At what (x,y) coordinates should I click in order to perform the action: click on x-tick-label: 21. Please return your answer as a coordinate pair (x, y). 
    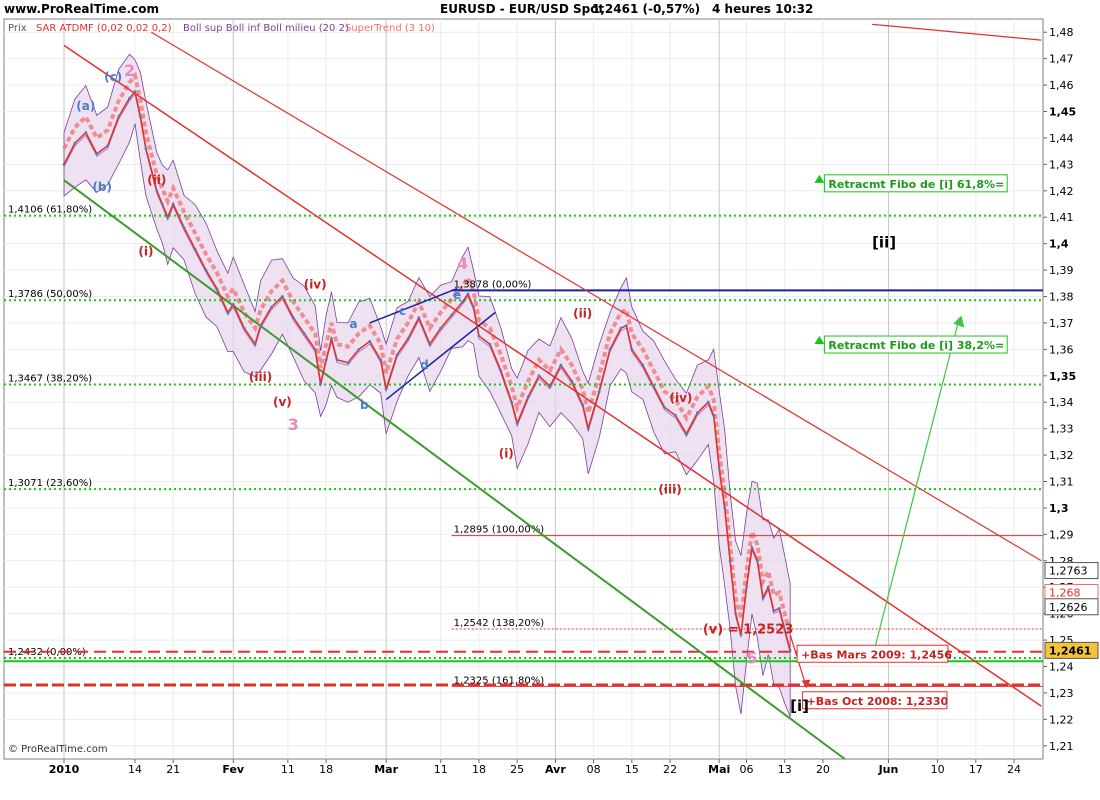
    Looking at the image, I should click on (173, 769).